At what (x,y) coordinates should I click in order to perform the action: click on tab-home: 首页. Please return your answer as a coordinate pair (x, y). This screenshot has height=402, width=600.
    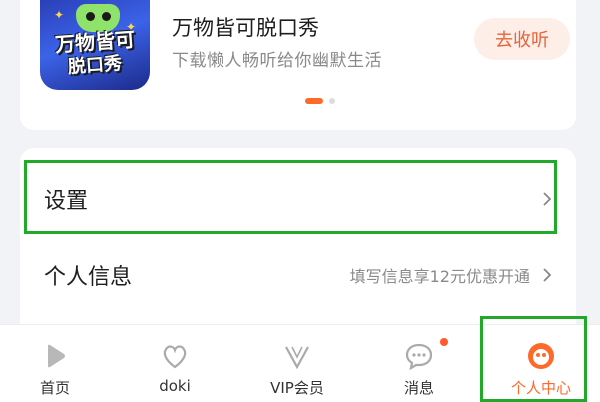
    Looking at the image, I should click on (55, 363).